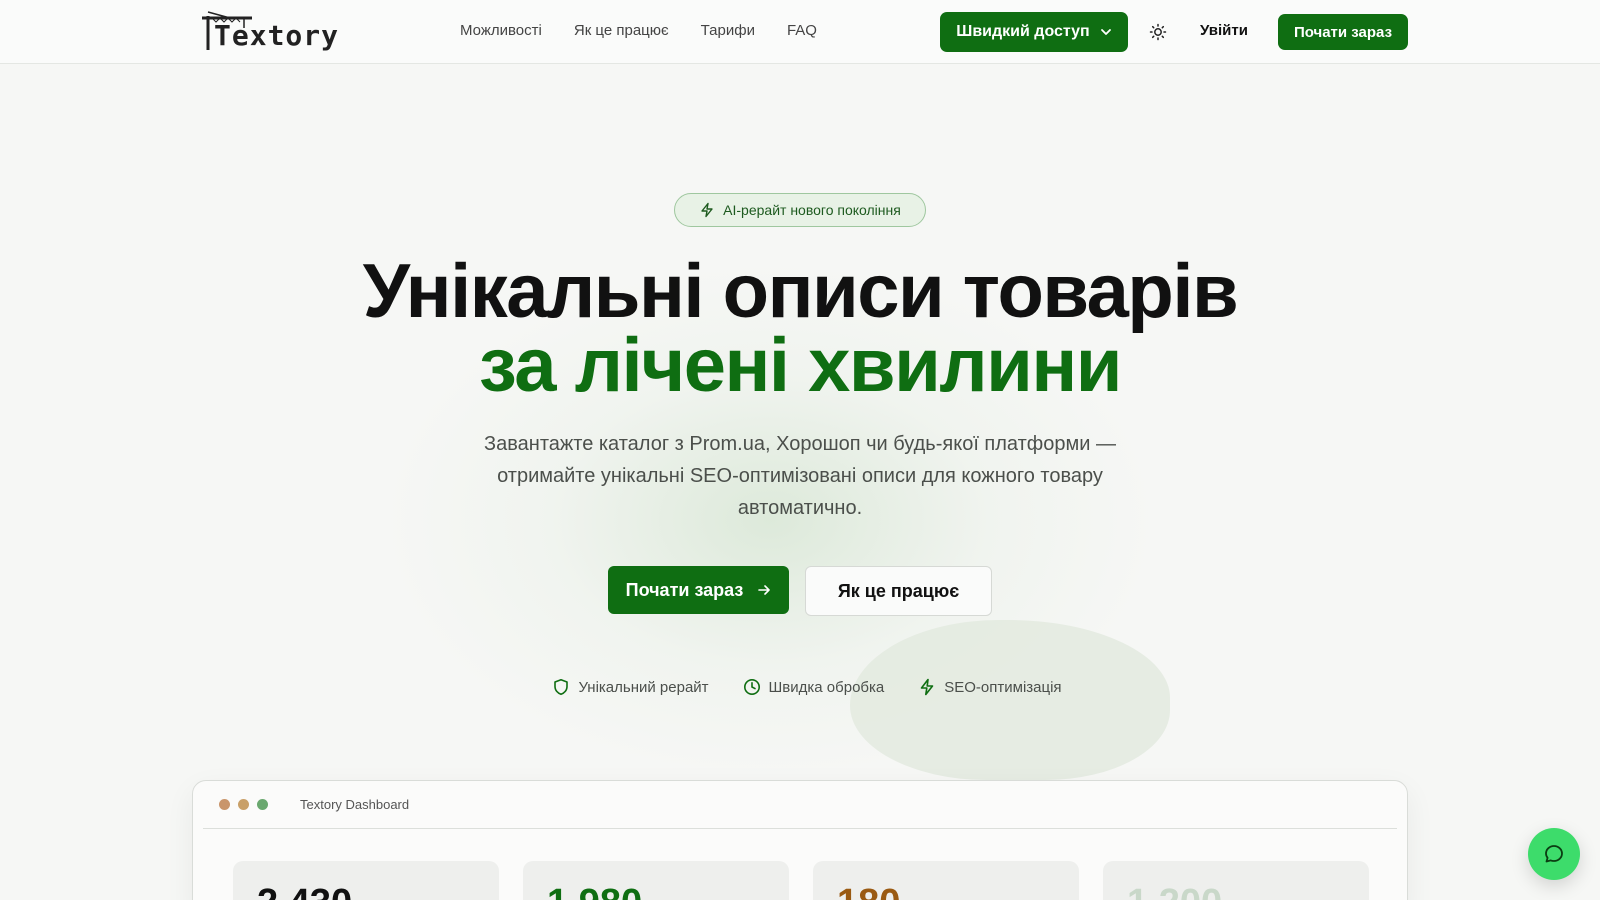  I want to click on hero-title-line1: Унікальні описи товарів, so click(800, 291).